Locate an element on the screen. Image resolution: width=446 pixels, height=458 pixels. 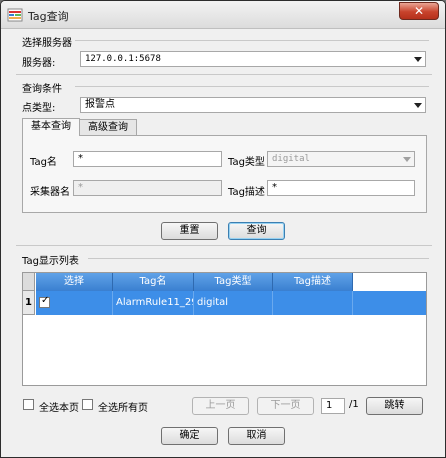
jump-button: 跳转 is located at coordinates (394, 406).